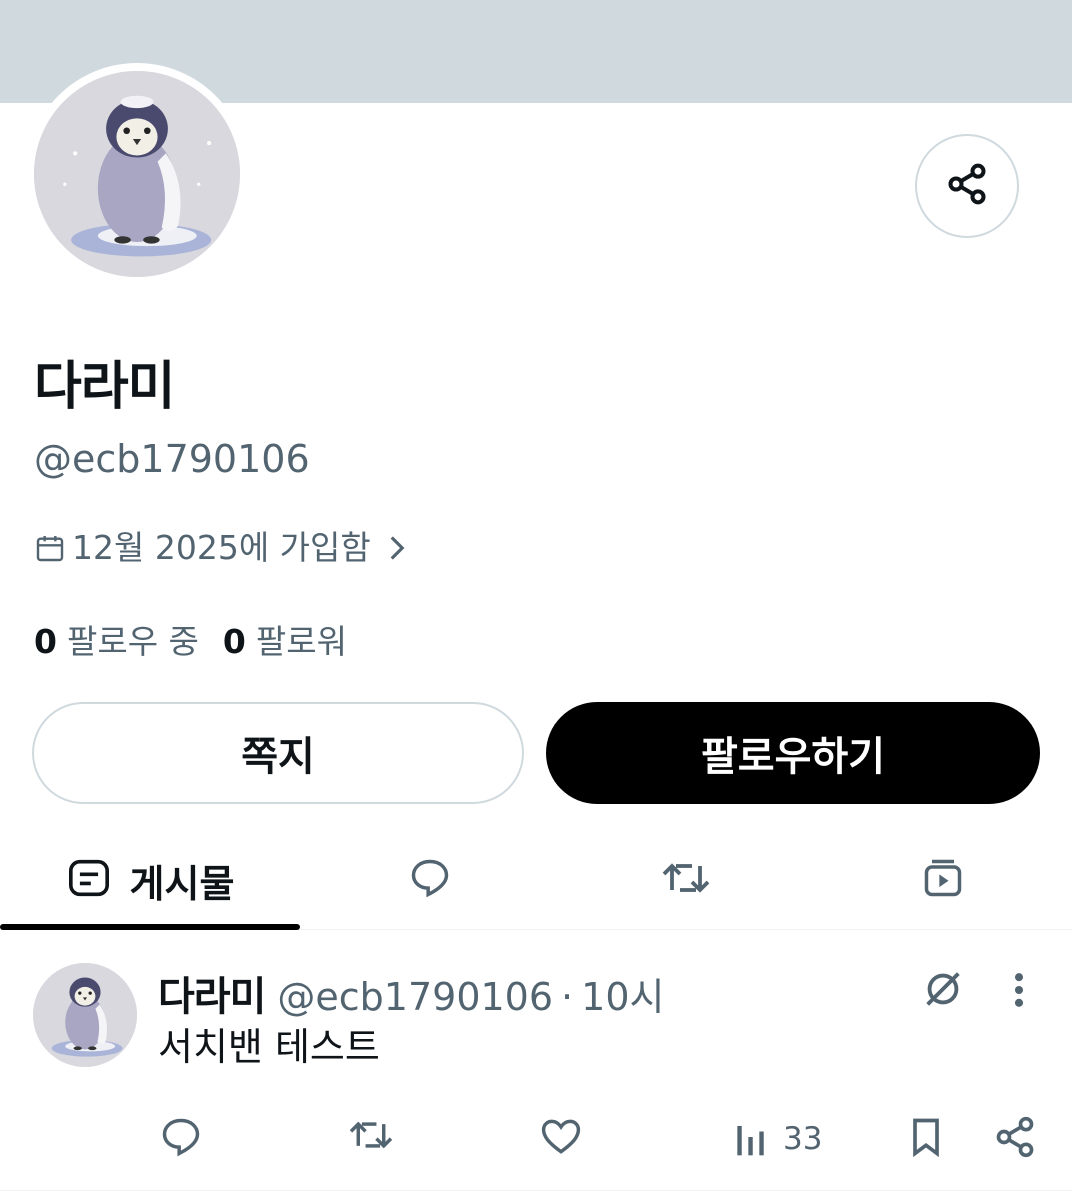 The image size is (1072, 1200). What do you see at coordinates (89, 880) in the screenshot?
I see `posts-icon` at bounding box center [89, 880].